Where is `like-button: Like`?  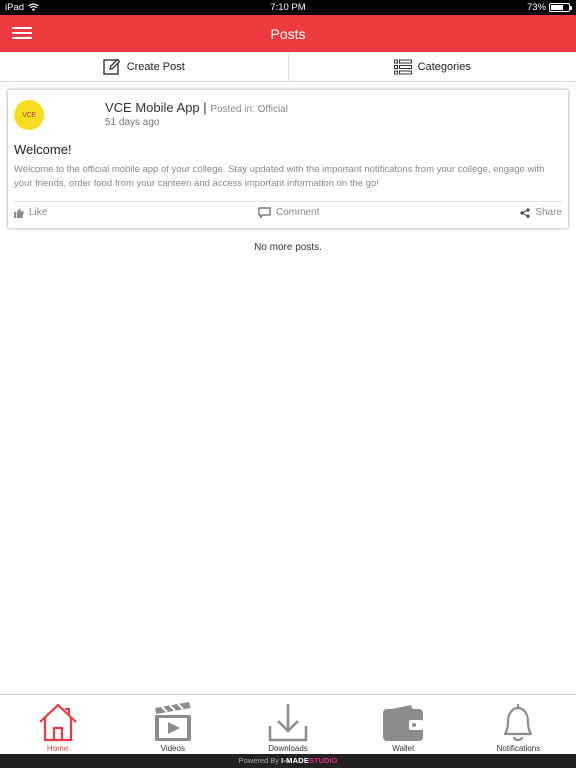
like-button: Like is located at coordinates (30, 212).